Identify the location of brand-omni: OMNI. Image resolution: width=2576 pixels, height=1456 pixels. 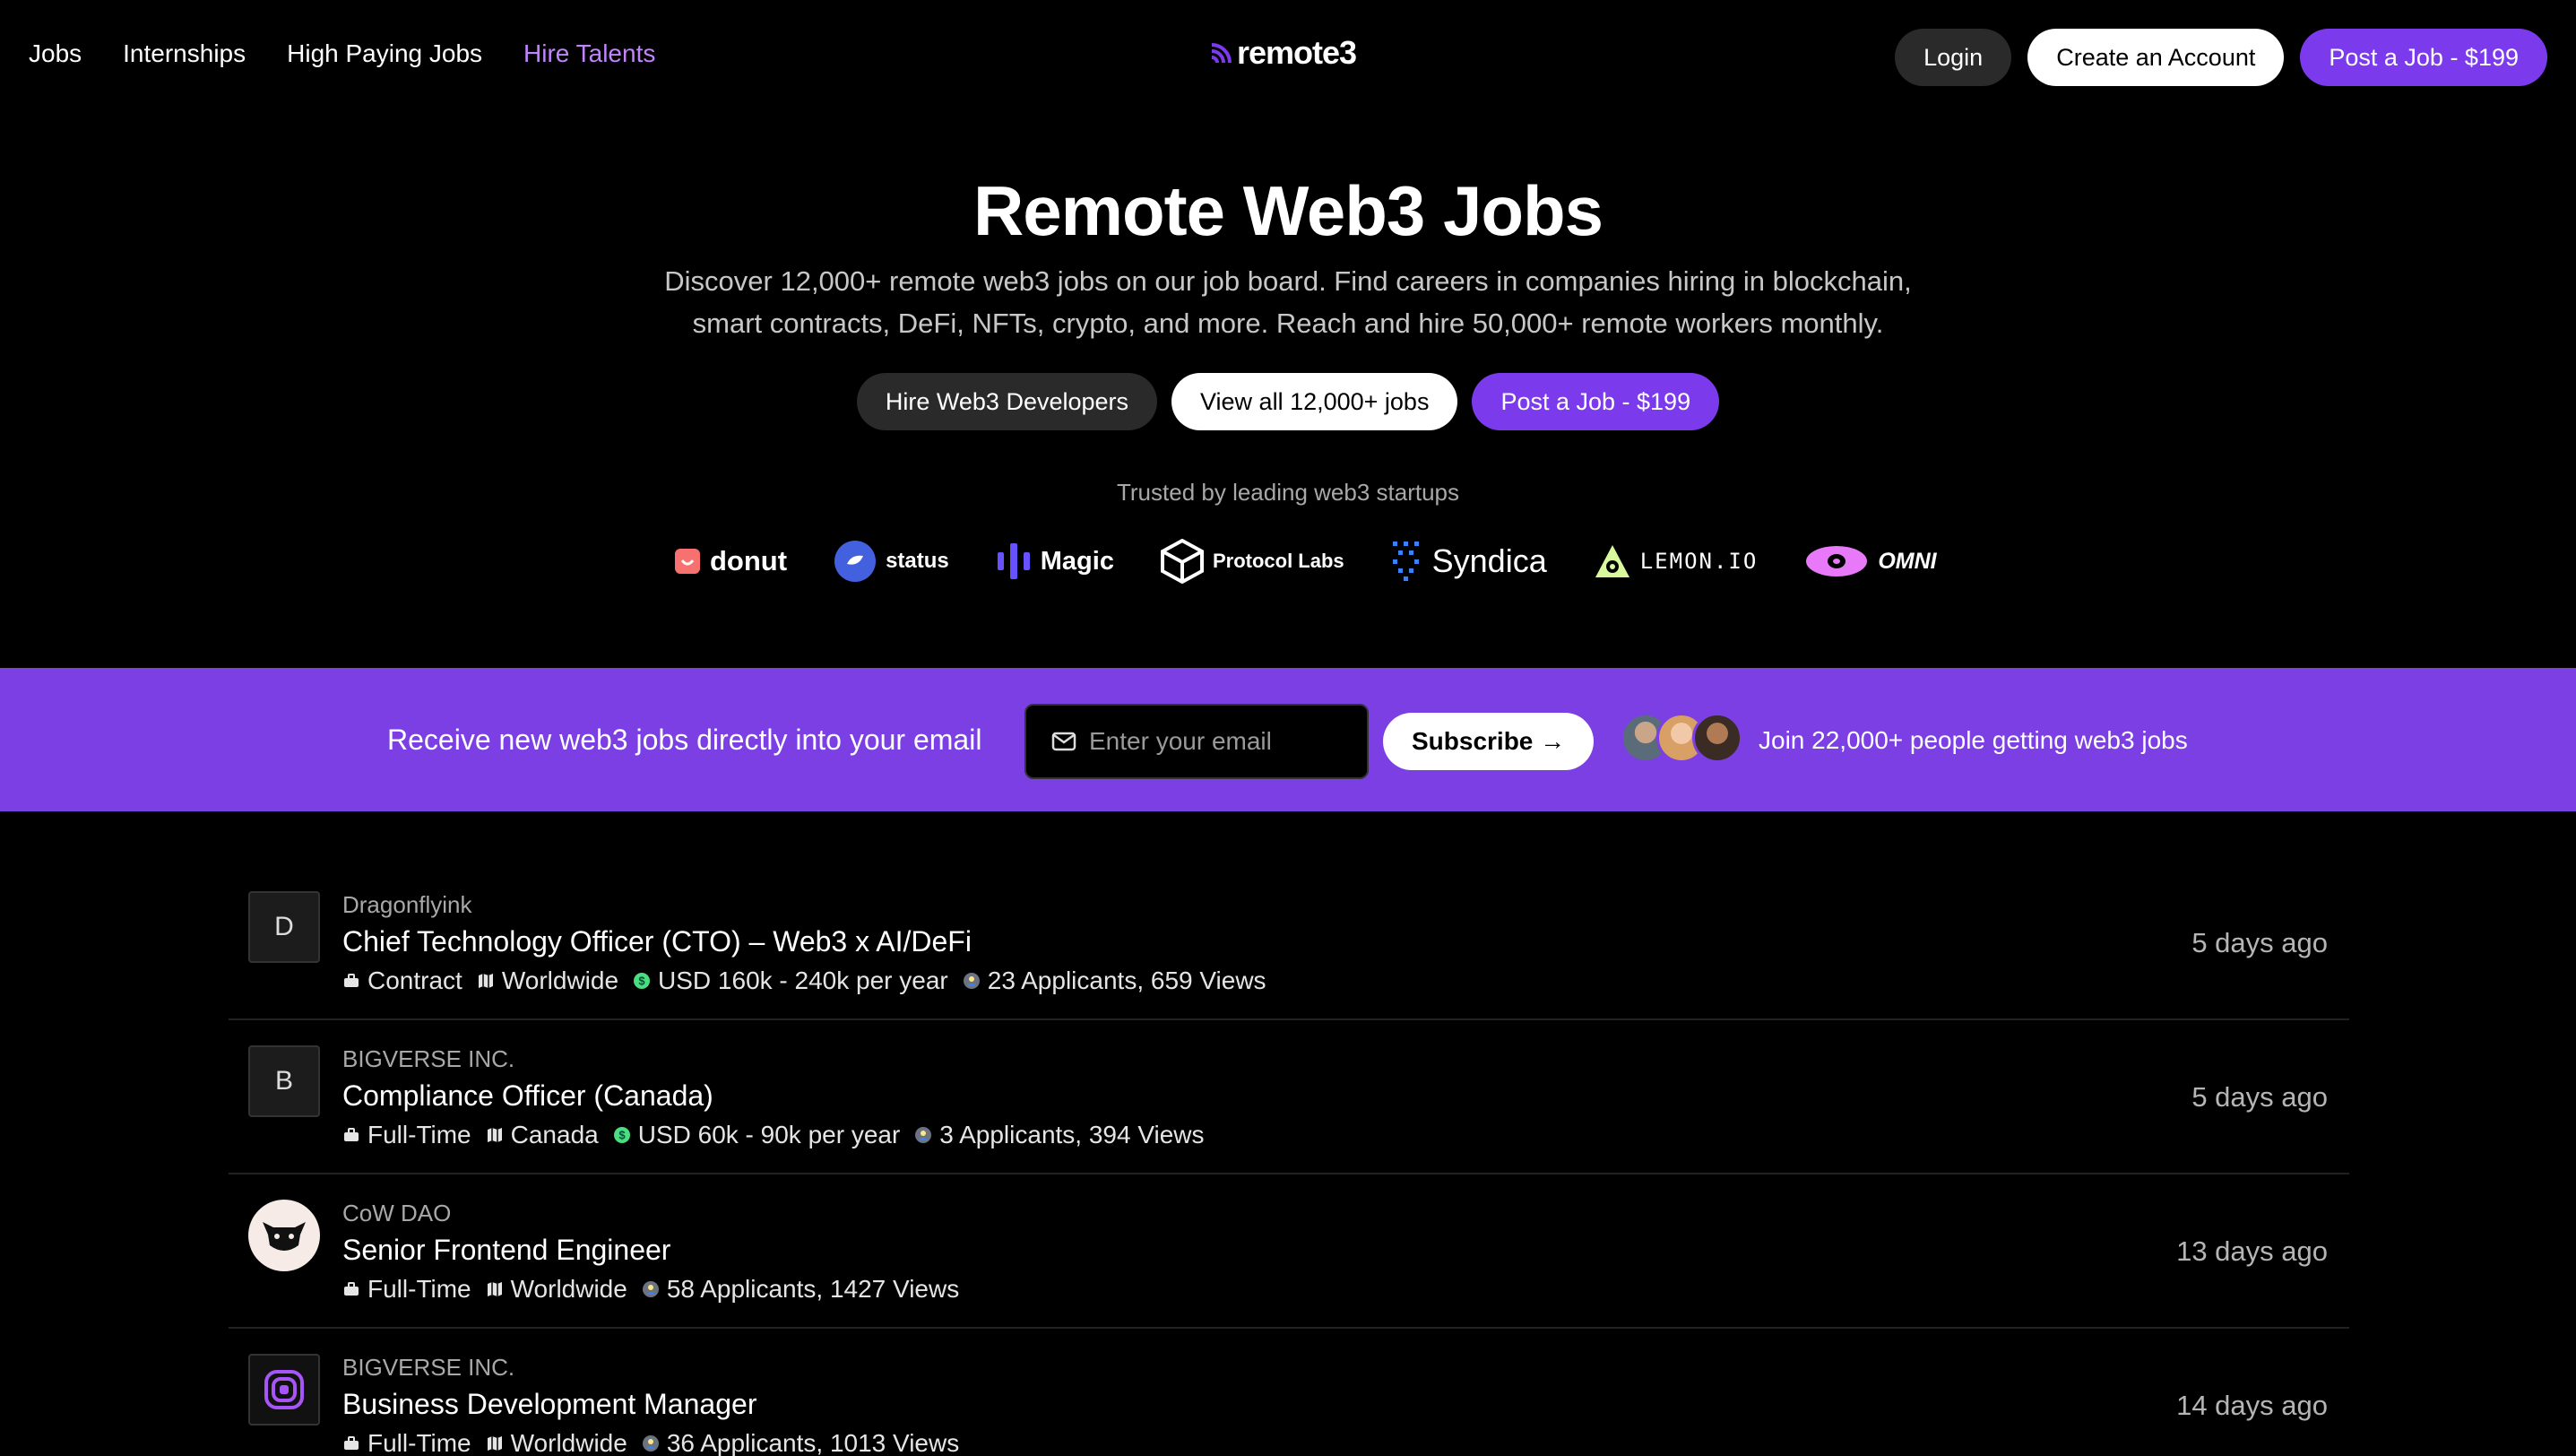
(1870, 561).